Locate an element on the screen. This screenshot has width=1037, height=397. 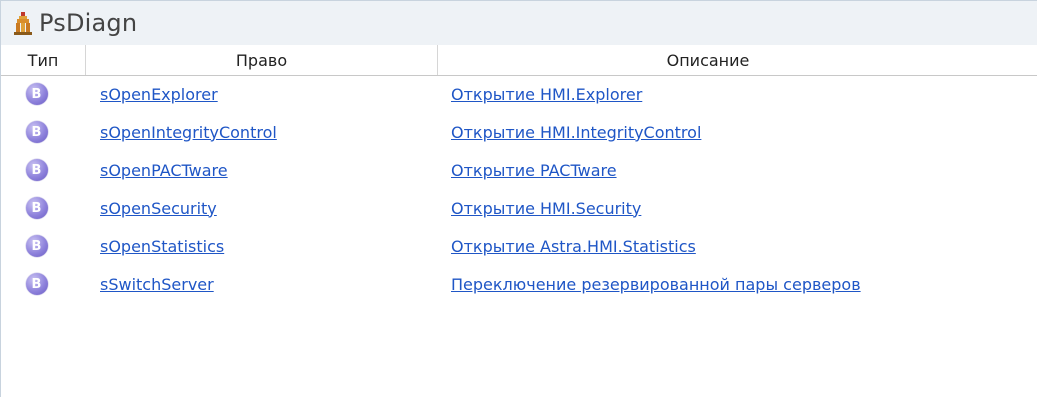
column-header-description: Описание is located at coordinates (737, 60).